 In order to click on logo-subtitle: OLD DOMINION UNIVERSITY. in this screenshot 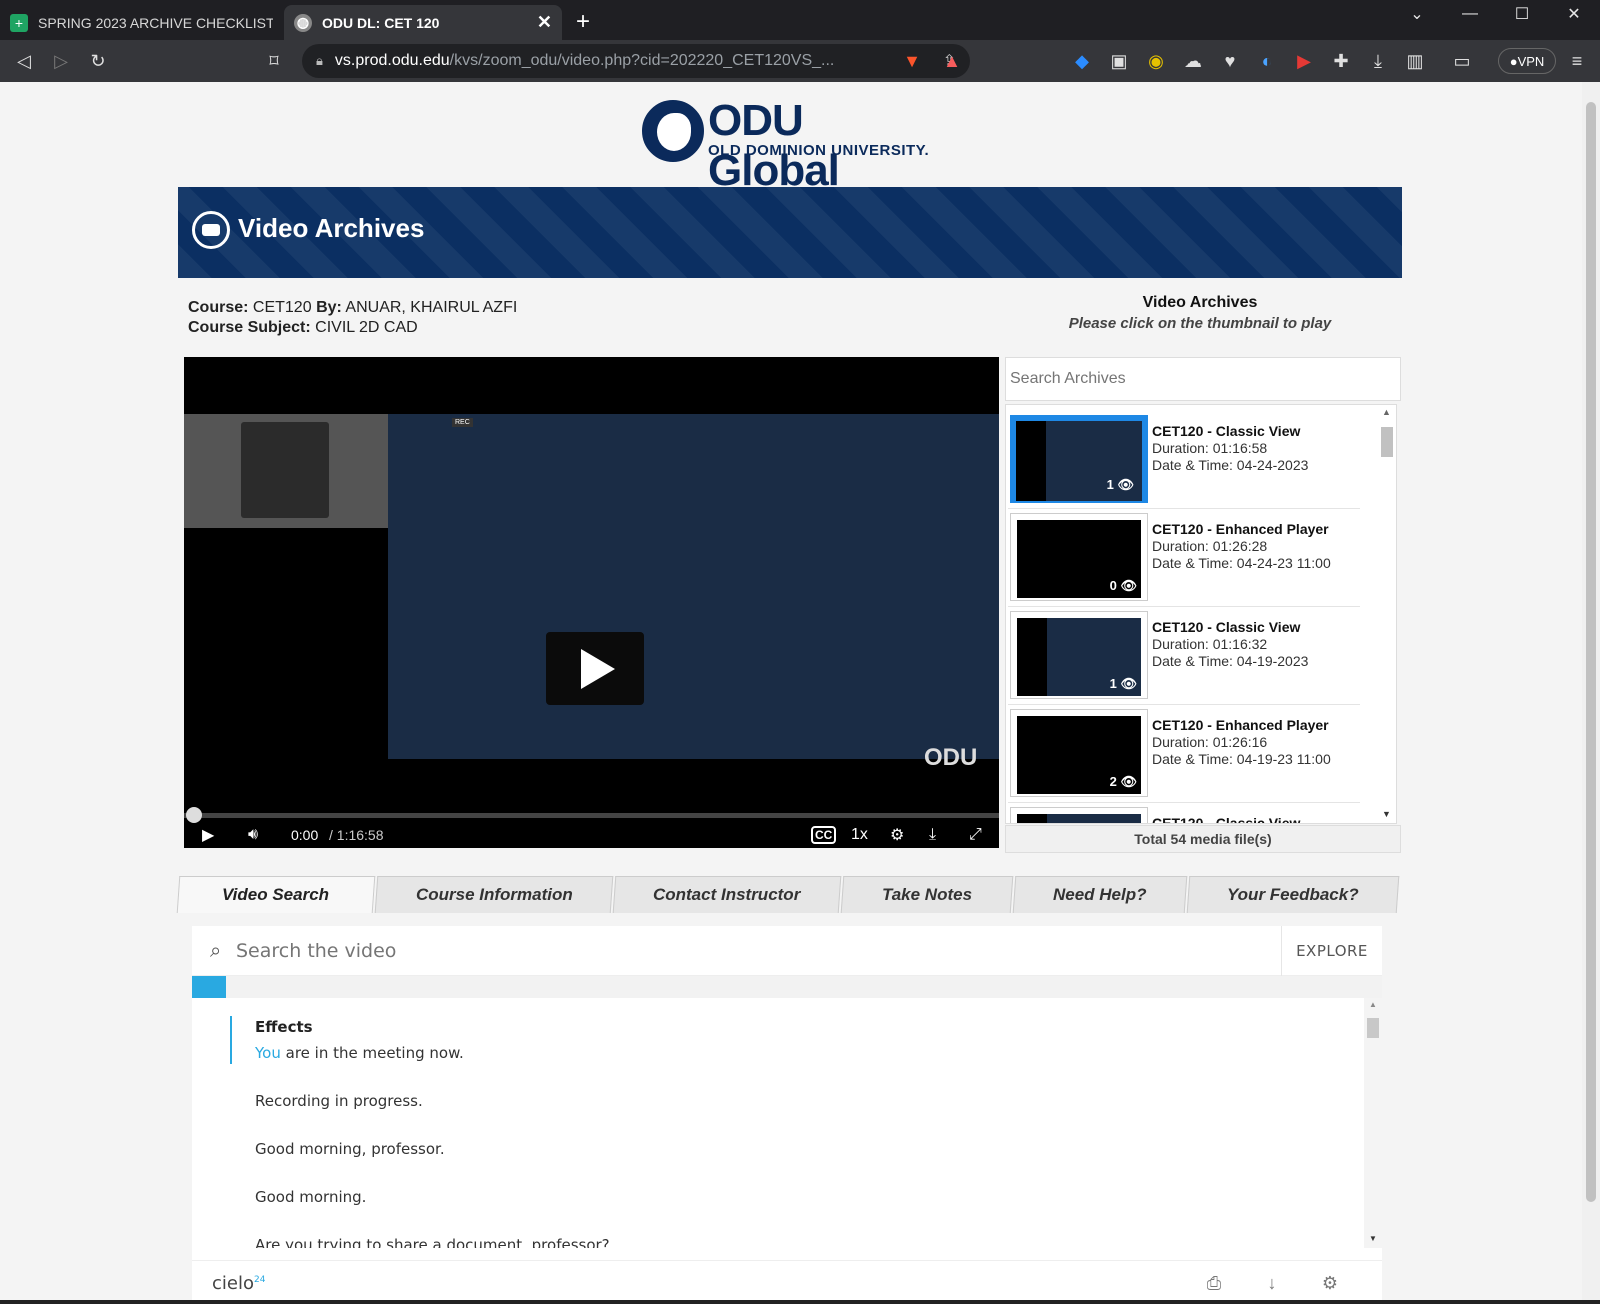, I will do `click(819, 150)`.